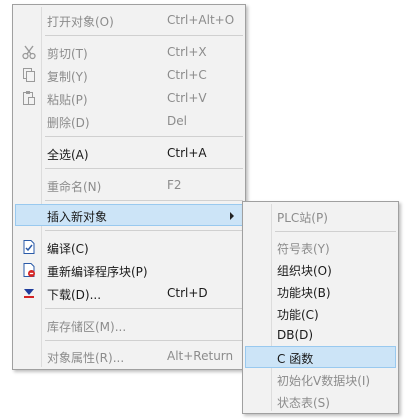 The height and width of the screenshot is (420, 411). I want to click on submenu-item-label: 组织块(O), so click(304, 271).